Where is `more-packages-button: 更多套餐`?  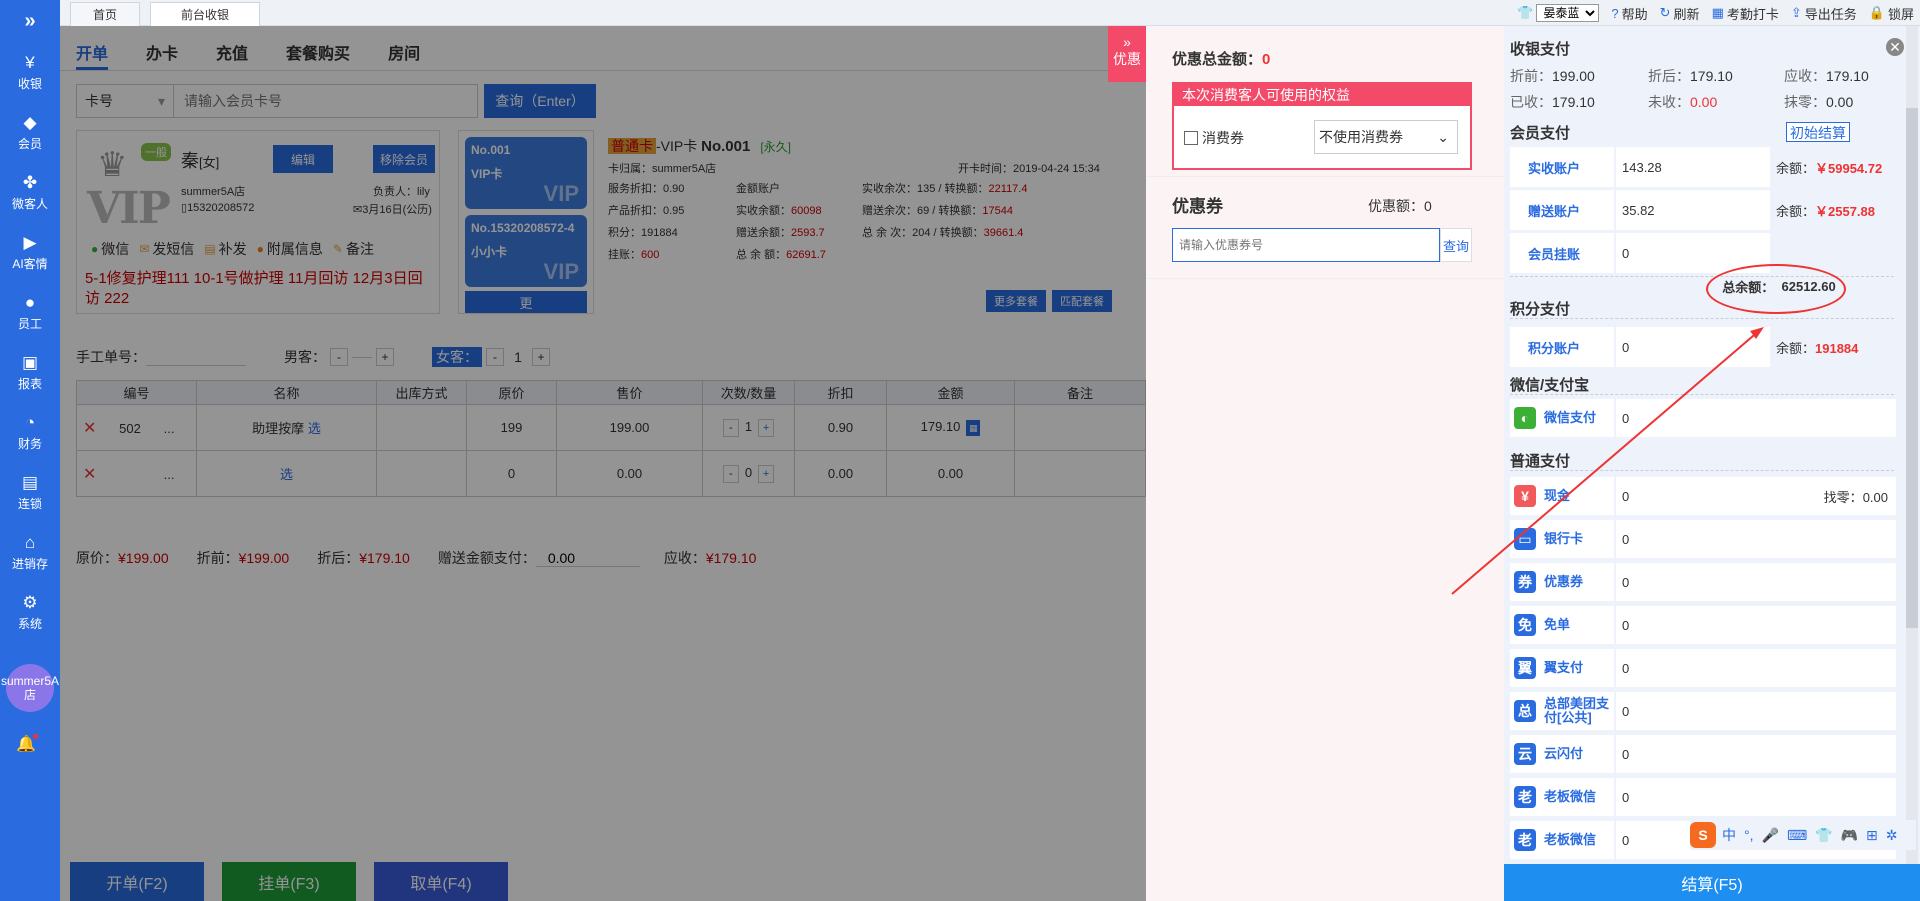
more-packages-button: 更多套餐 is located at coordinates (1016, 301).